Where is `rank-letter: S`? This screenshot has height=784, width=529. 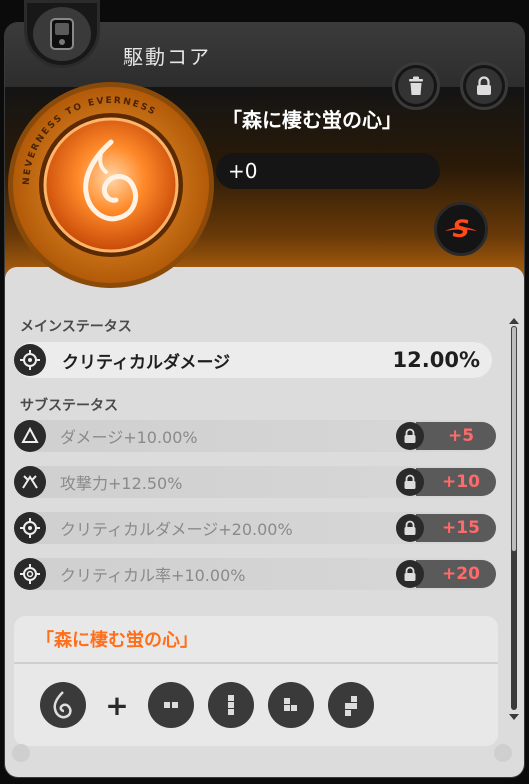
rank-letter: S is located at coordinates (460, 229).